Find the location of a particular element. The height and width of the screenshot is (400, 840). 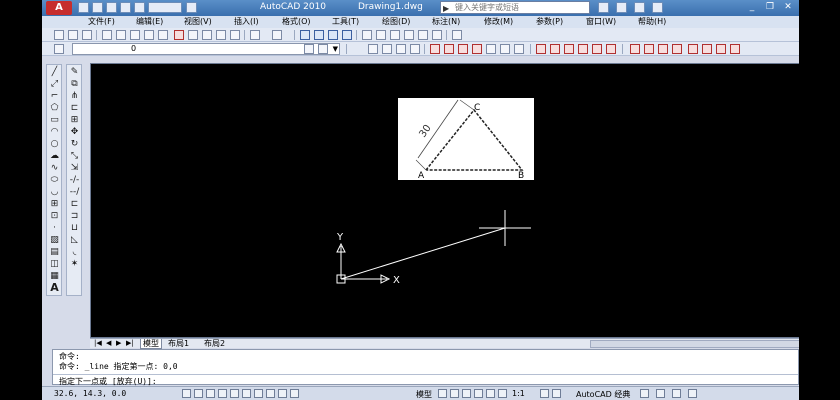

dim-jogged-icon is located at coordinates (449, 49).